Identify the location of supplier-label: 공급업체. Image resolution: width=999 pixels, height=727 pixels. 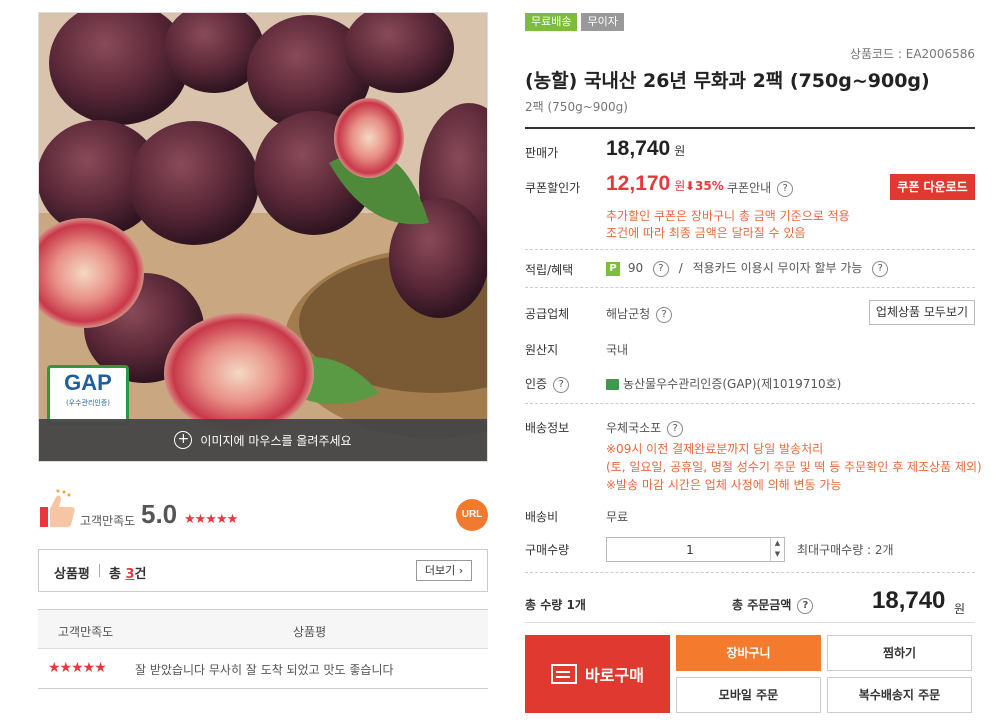
(547, 314).